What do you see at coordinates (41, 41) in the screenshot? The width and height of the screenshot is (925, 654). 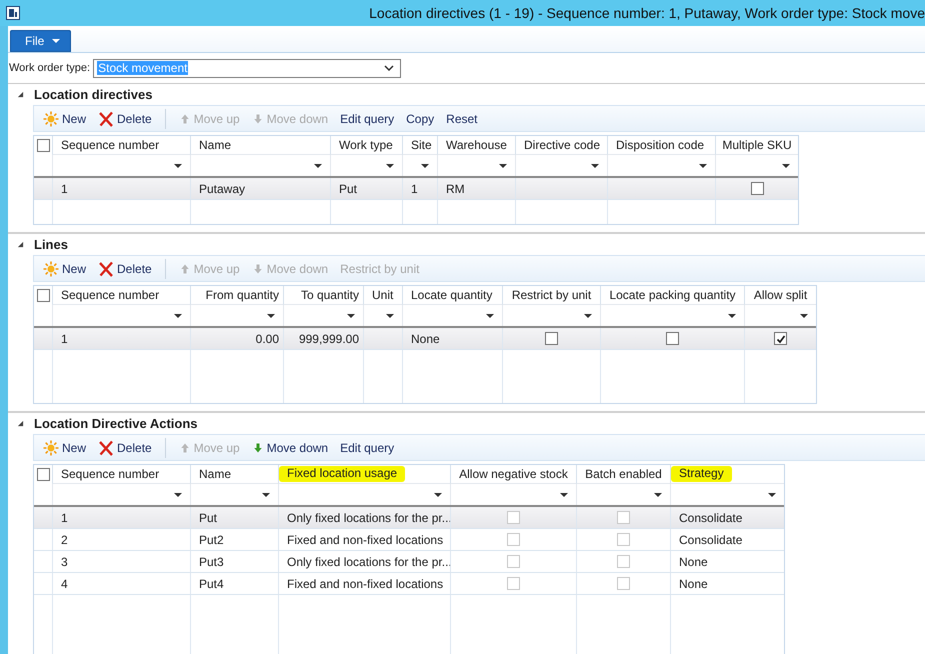 I see `file-menu-tab: File` at bounding box center [41, 41].